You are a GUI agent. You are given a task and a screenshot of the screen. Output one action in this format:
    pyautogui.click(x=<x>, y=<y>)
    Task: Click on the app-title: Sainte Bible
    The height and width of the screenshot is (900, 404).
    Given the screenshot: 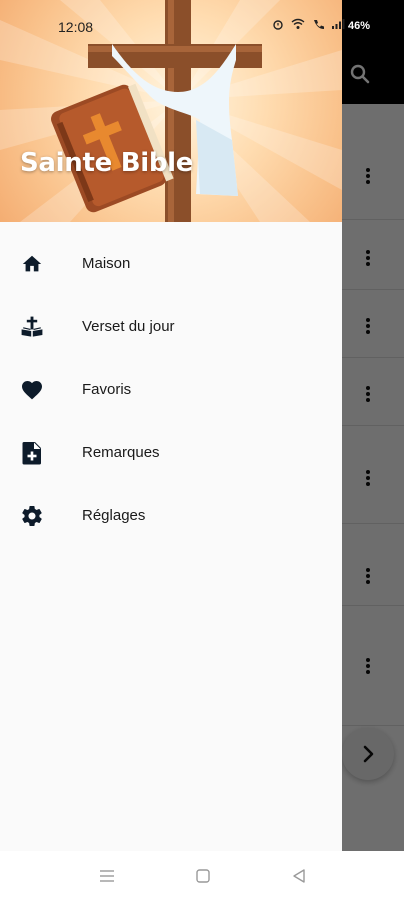 What is the action you would take?
    pyautogui.click(x=107, y=163)
    